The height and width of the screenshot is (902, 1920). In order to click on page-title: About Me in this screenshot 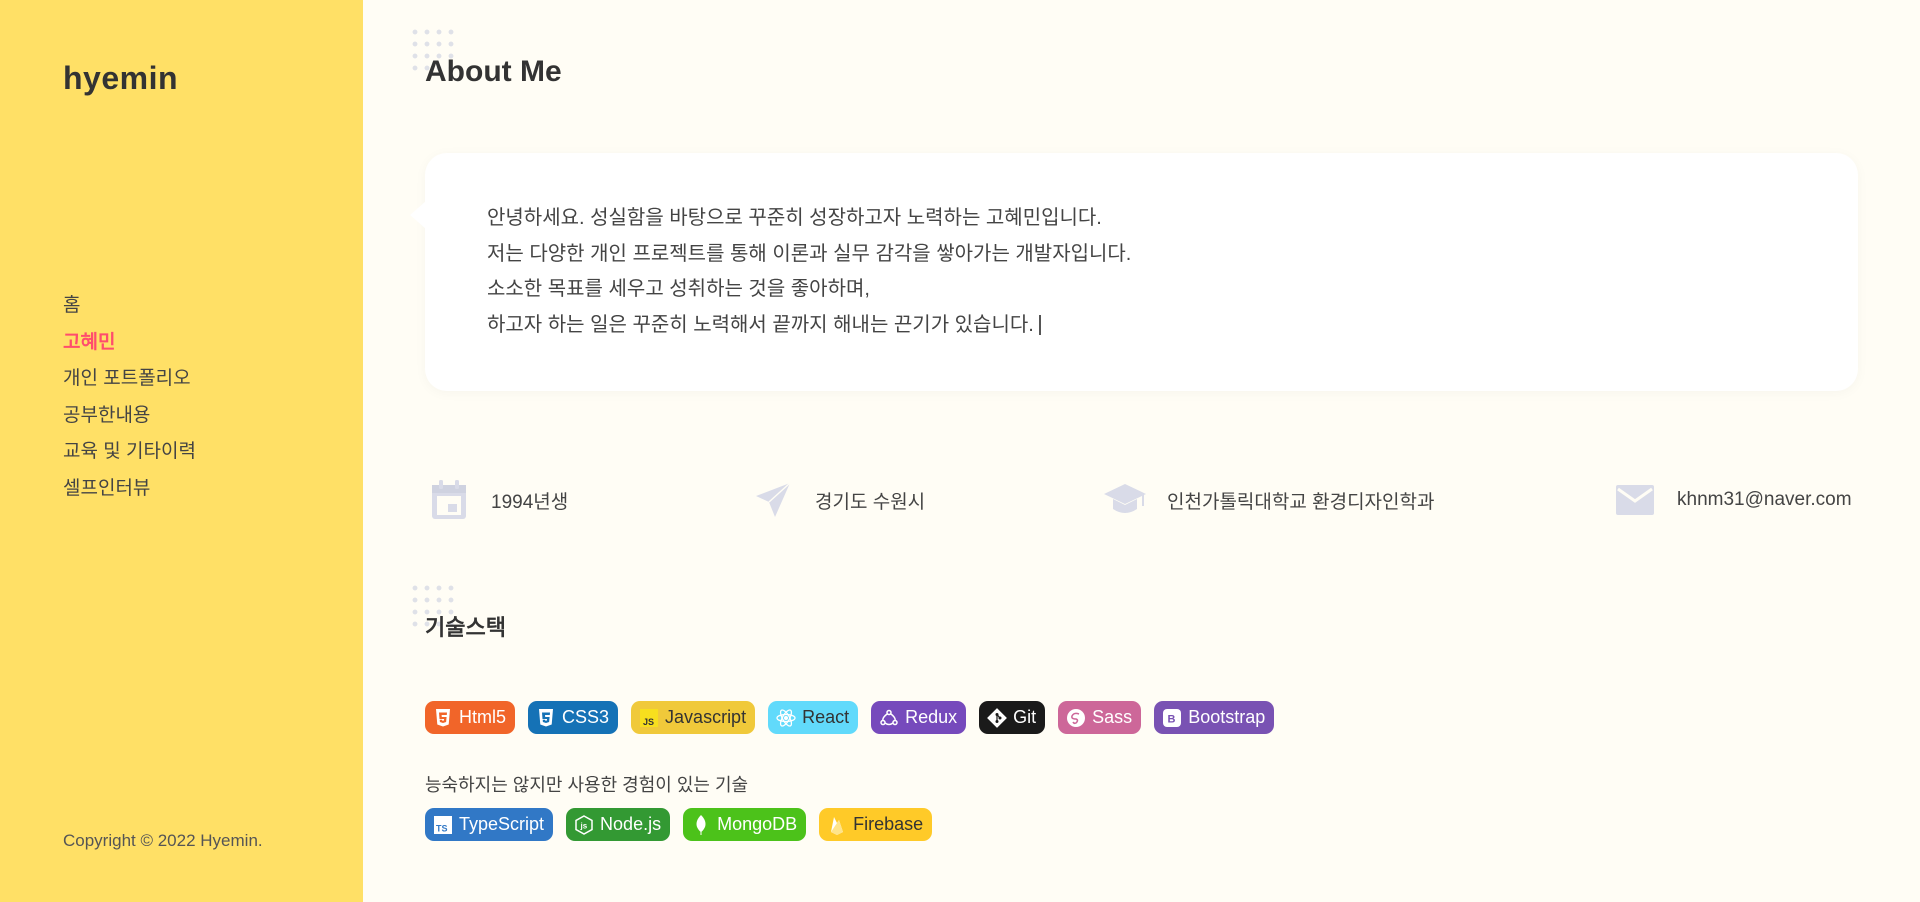, I will do `click(493, 71)`.